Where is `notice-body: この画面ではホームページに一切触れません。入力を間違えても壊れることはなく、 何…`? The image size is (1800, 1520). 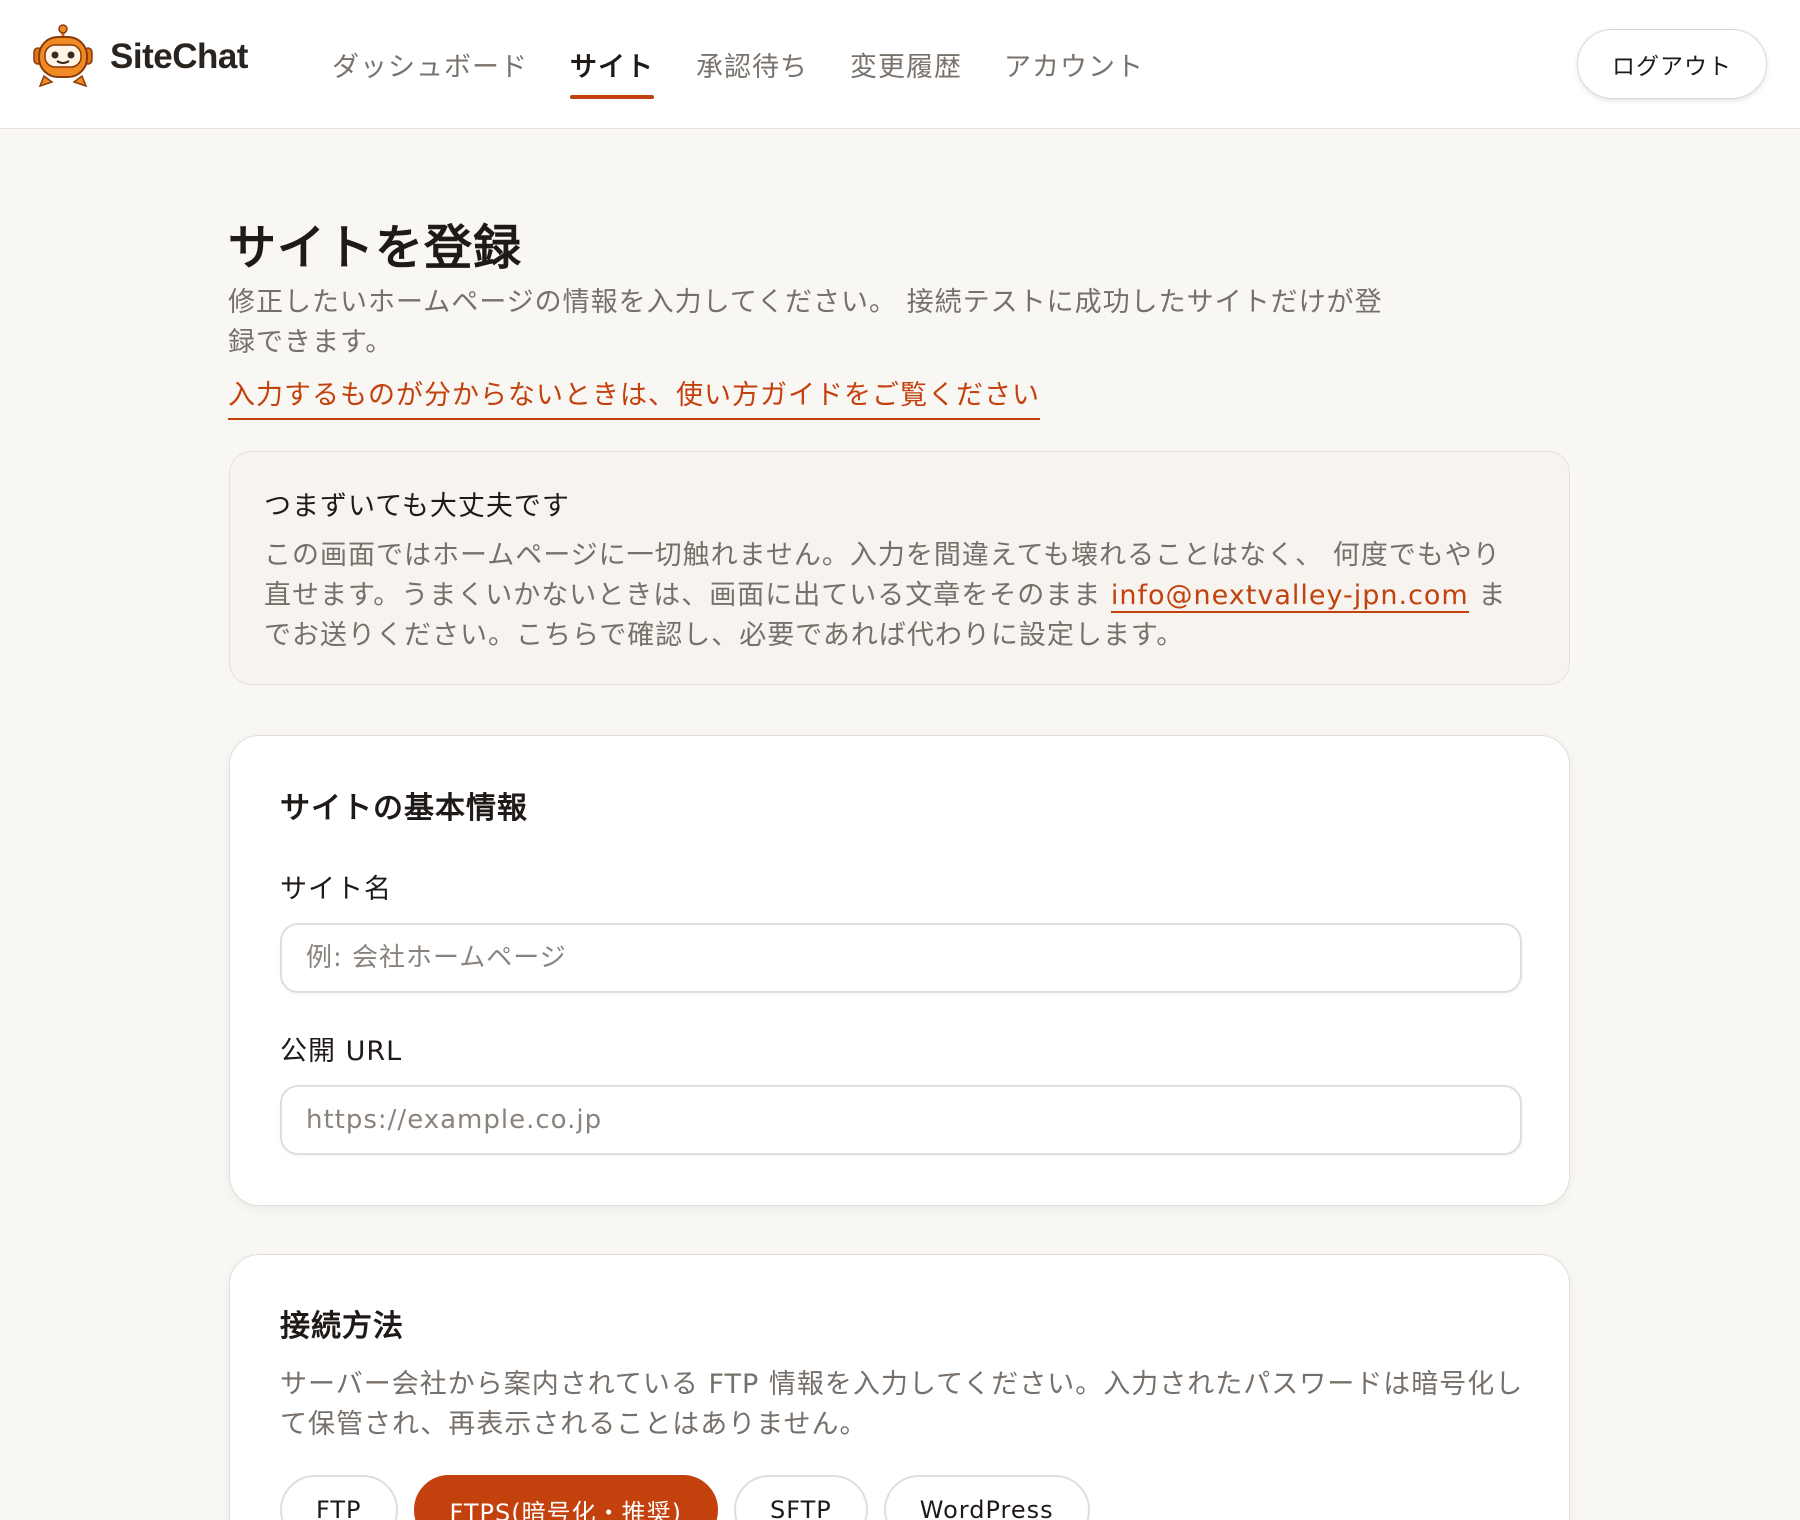
notice-body: この画面ではホームページに一切触れません。入力を間違えても壊れることはなく、 何… is located at coordinates (894, 596).